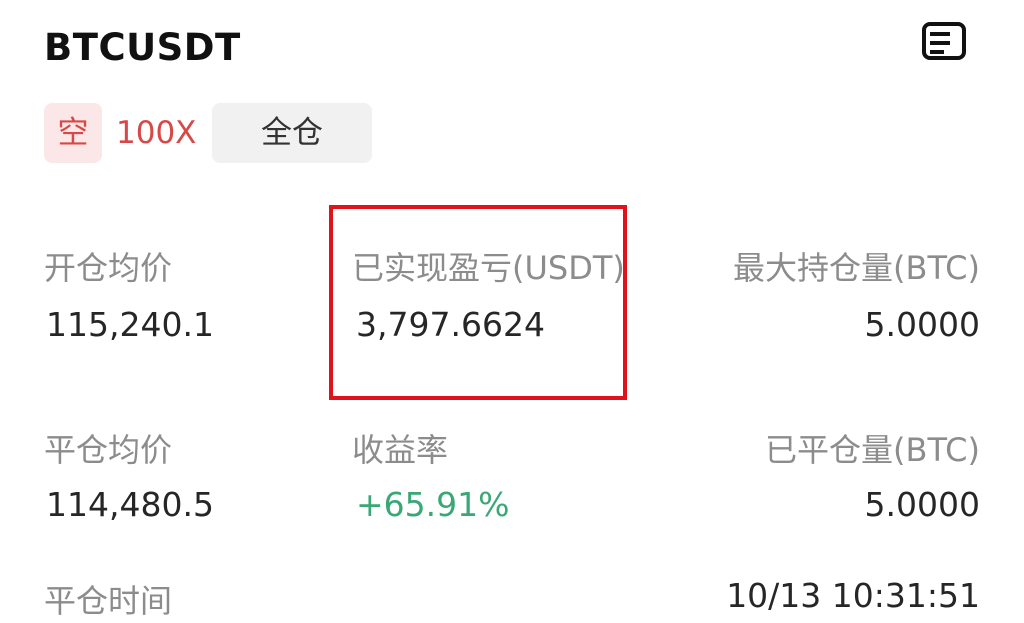  I want to click on highlight-box, so click(478, 302).